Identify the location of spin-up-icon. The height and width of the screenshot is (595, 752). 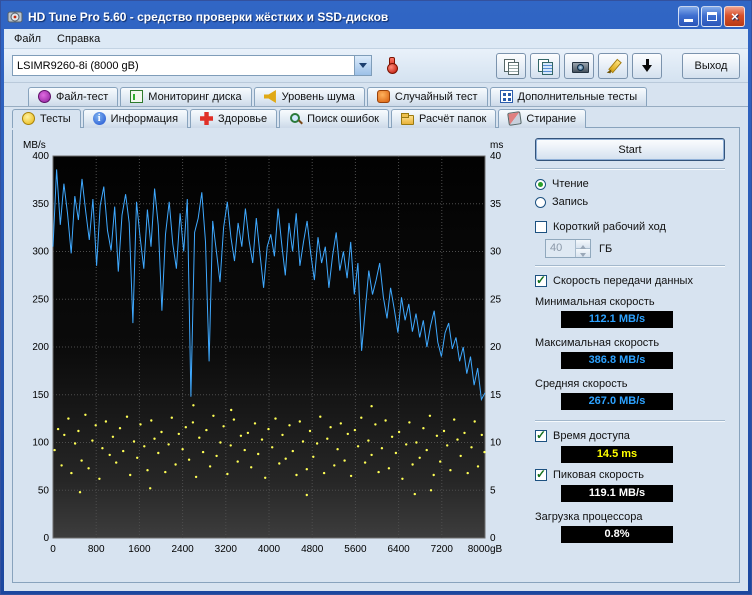
(583, 244).